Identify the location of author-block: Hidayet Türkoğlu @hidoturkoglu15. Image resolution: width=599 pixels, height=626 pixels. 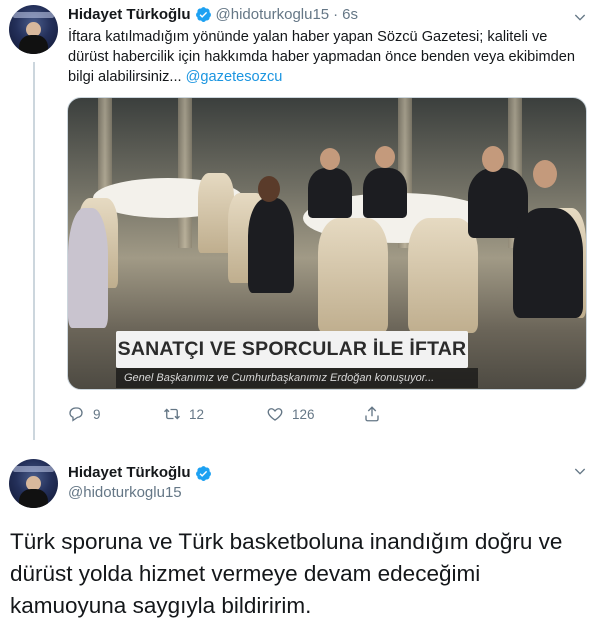
(142, 483).